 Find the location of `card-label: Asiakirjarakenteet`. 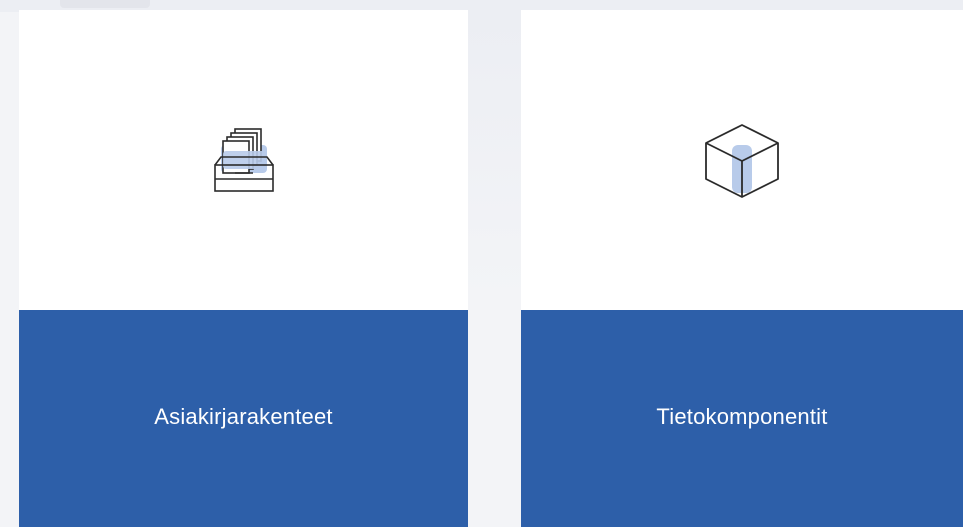

card-label: Asiakirjarakenteet is located at coordinates (243, 416).